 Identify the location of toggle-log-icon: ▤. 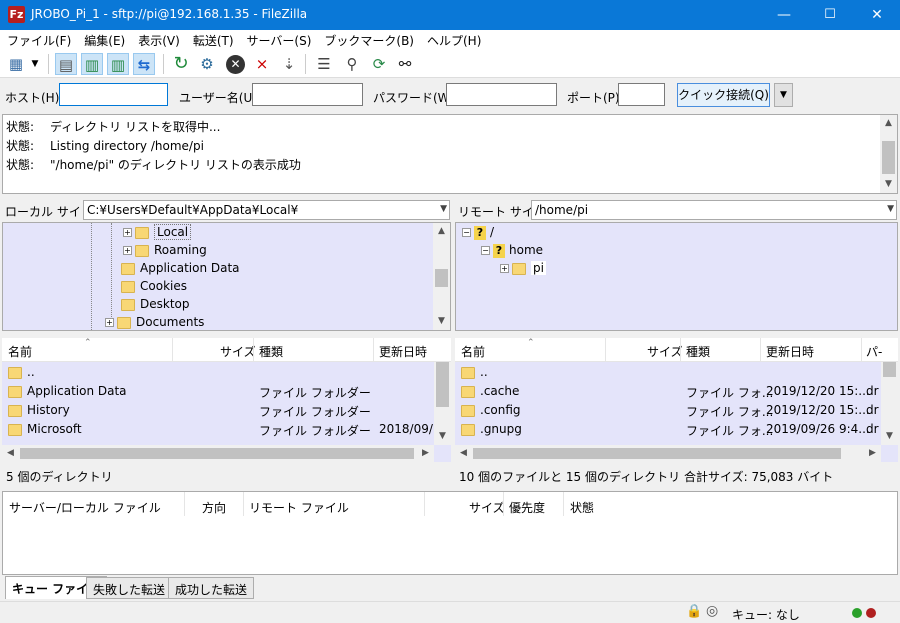
(66, 64).